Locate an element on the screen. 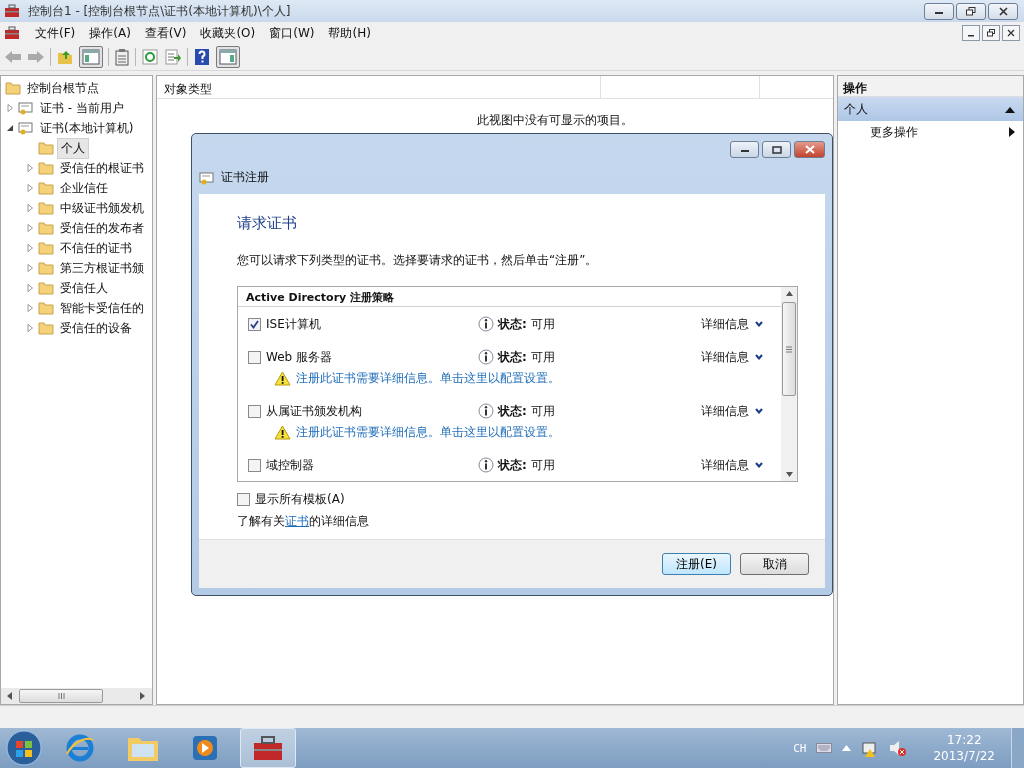 The image size is (1024, 768). window-title: 控制台1 - [控制台根节点\证书(本地计算机)\个人] is located at coordinates (159, 11).